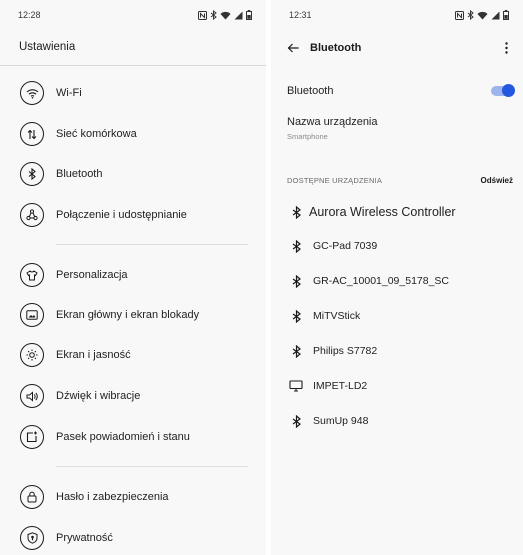 This screenshot has width=523, height=555. Describe the element at coordinates (506, 48) in the screenshot. I see `more-options-icon` at that location.